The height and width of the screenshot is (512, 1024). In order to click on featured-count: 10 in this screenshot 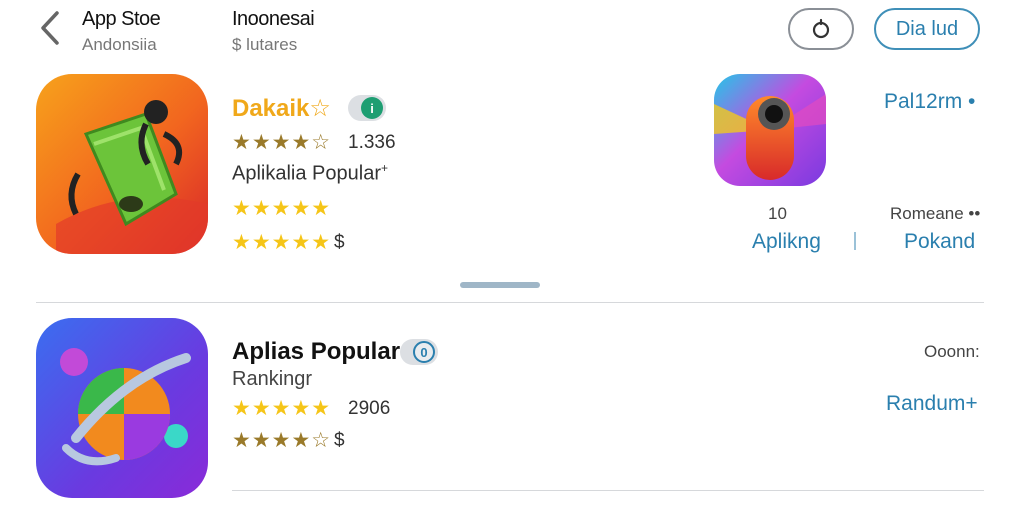, I will do `click(777, 213)`.